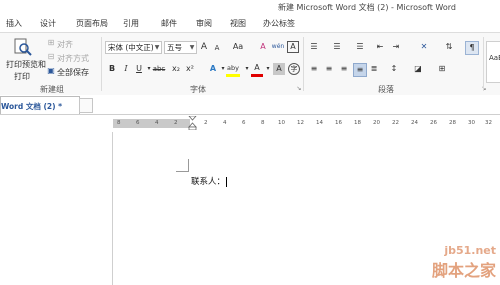  I want to click on contact-label: 联系人：, so click(208, 182).